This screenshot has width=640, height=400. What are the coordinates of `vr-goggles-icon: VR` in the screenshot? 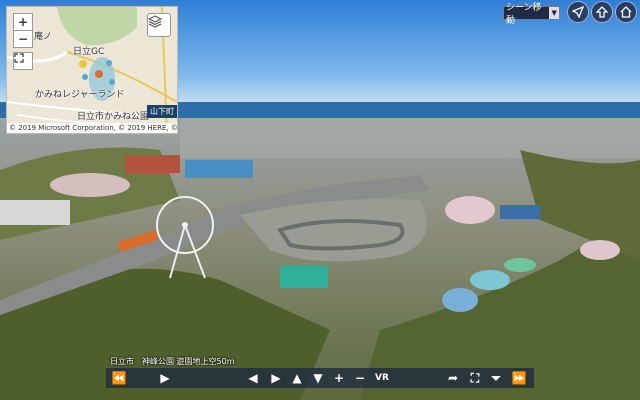 It's located at (382, 378).